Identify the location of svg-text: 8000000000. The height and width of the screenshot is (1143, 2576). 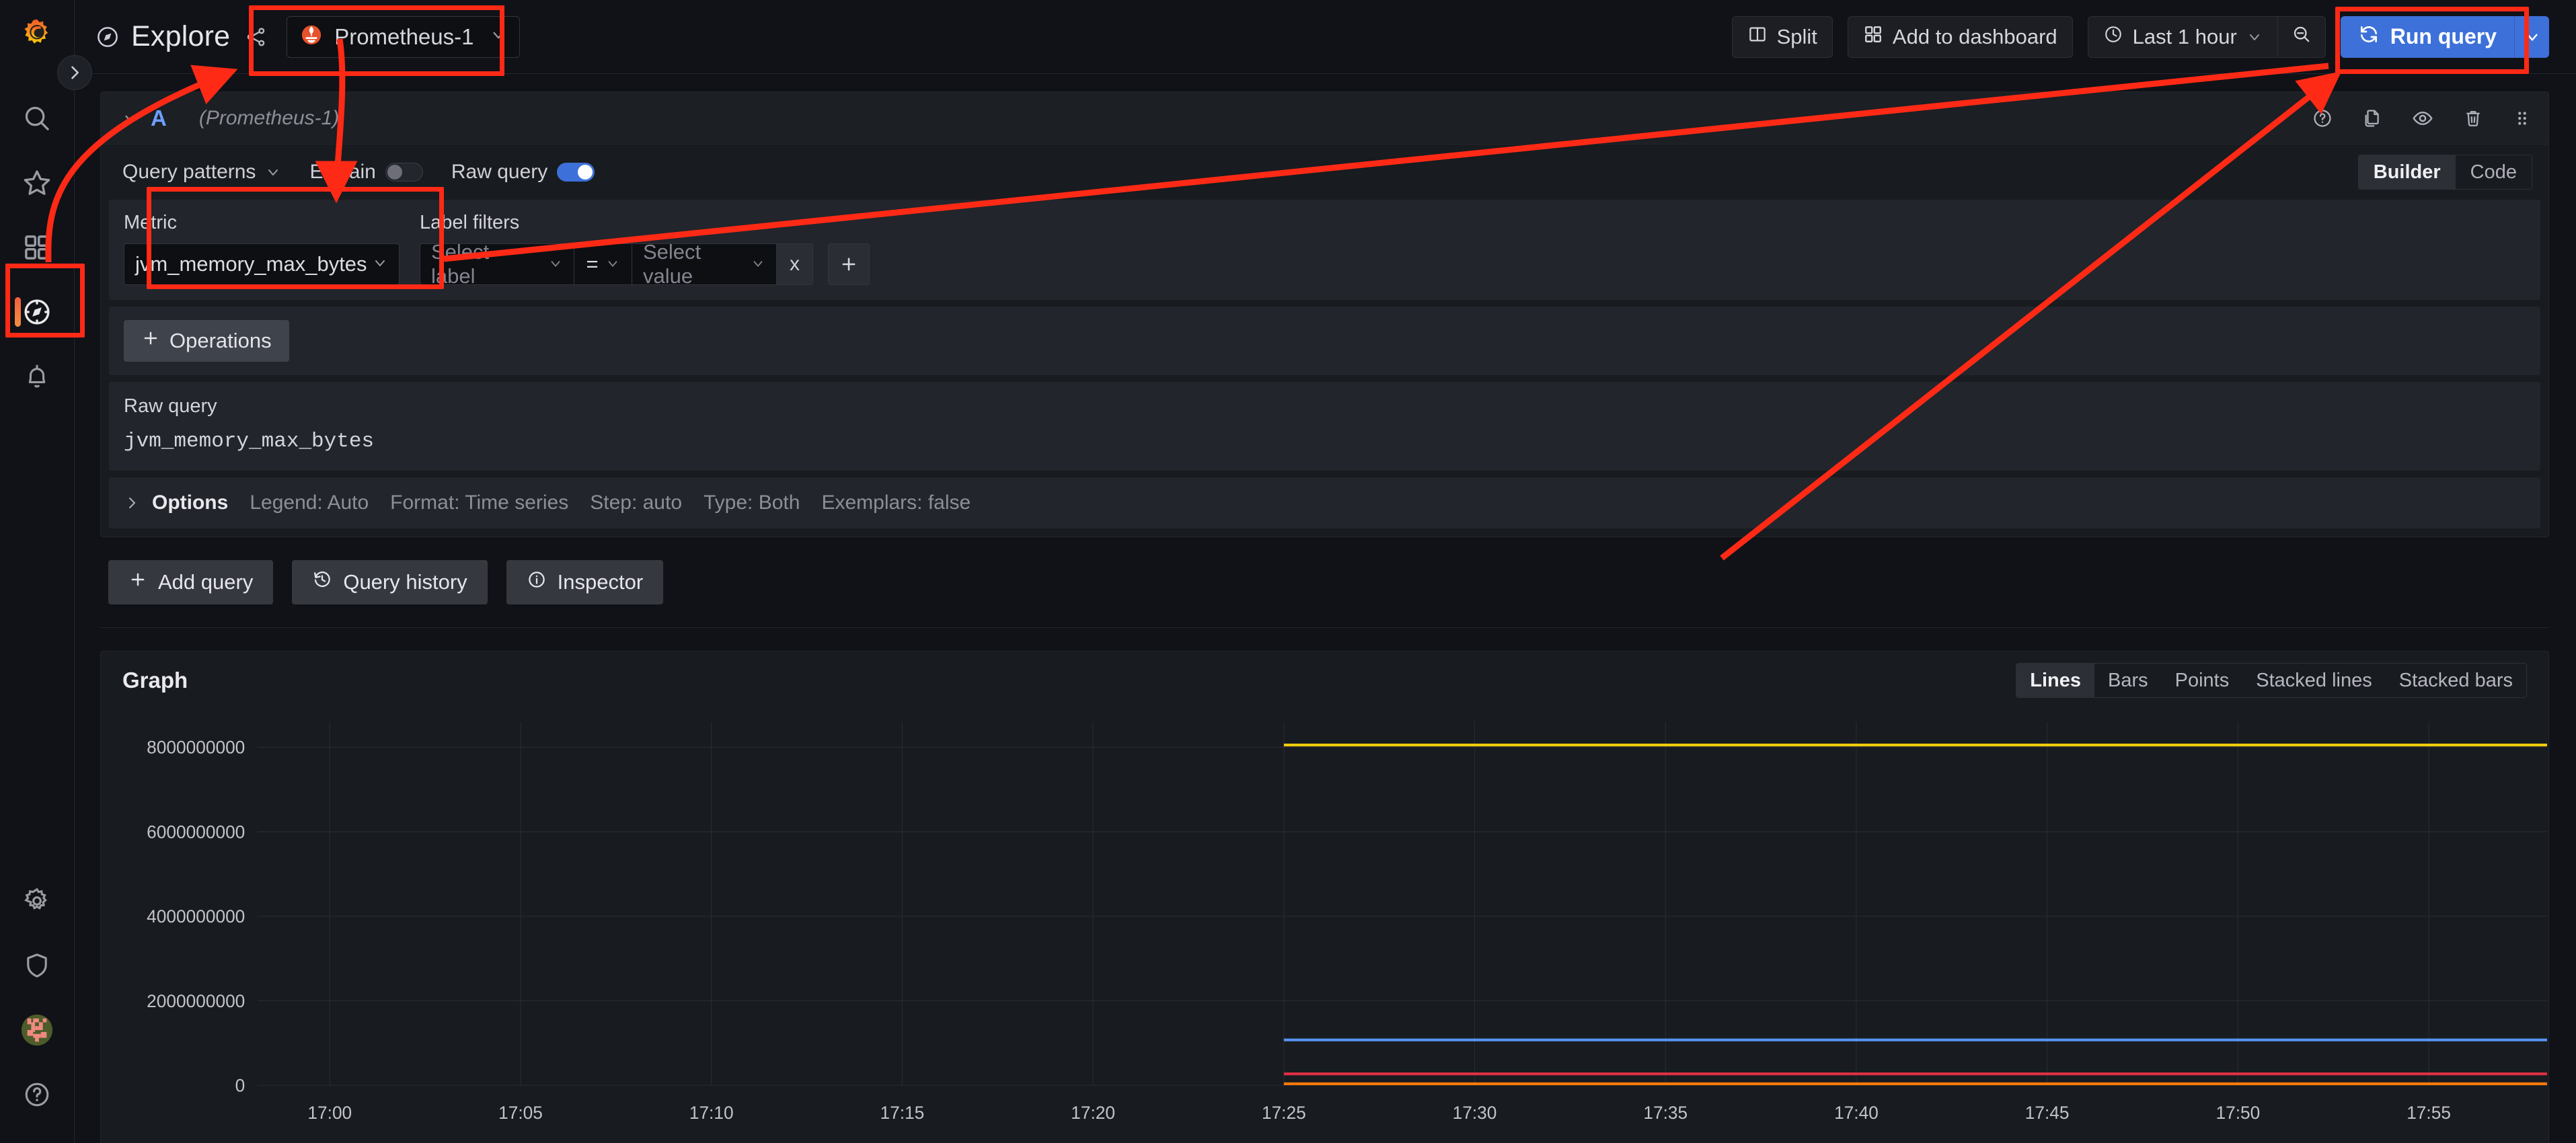
(196, 747).